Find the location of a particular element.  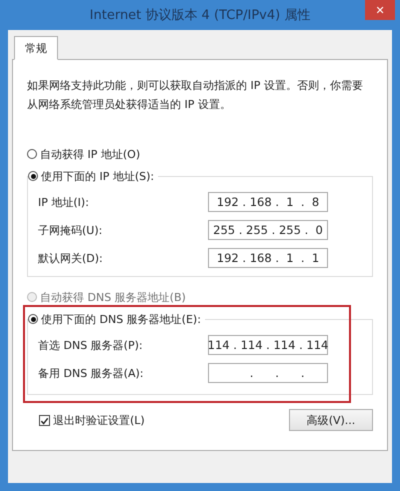

field-label: 子网掩码(U): is located at coordinates (70, 230).